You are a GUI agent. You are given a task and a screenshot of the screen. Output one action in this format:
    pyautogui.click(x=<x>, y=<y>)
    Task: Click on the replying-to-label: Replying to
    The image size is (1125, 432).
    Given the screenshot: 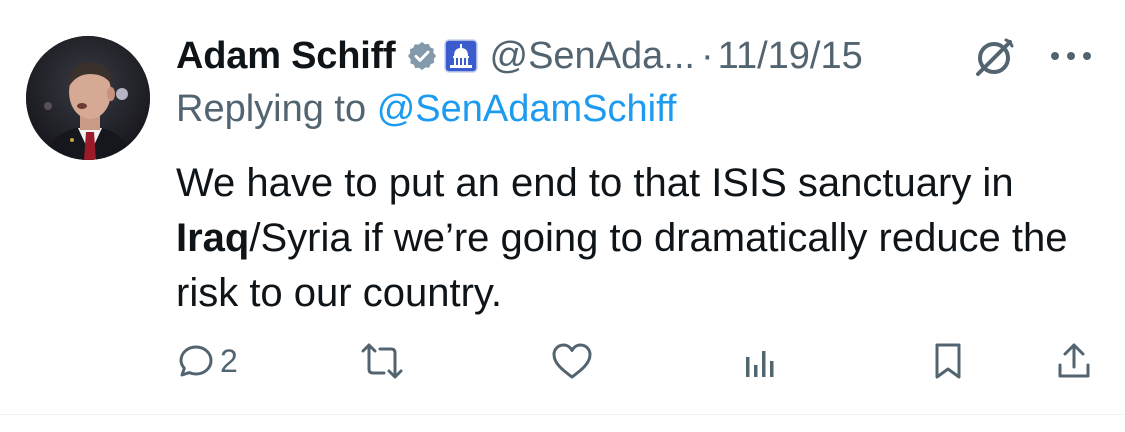 What is the action you would take?
    pyautogui.click(x=271, y=109)
    